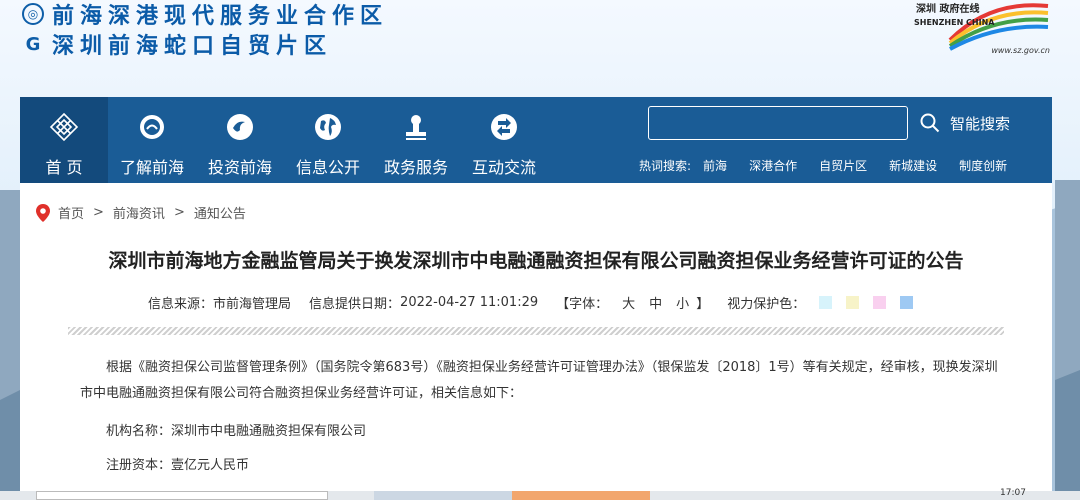  I want to click on swirl-icon, so click(240, 127).